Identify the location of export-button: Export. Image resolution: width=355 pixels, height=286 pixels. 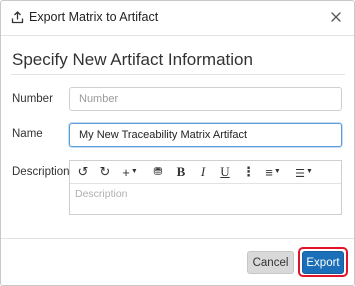
(323, 262).